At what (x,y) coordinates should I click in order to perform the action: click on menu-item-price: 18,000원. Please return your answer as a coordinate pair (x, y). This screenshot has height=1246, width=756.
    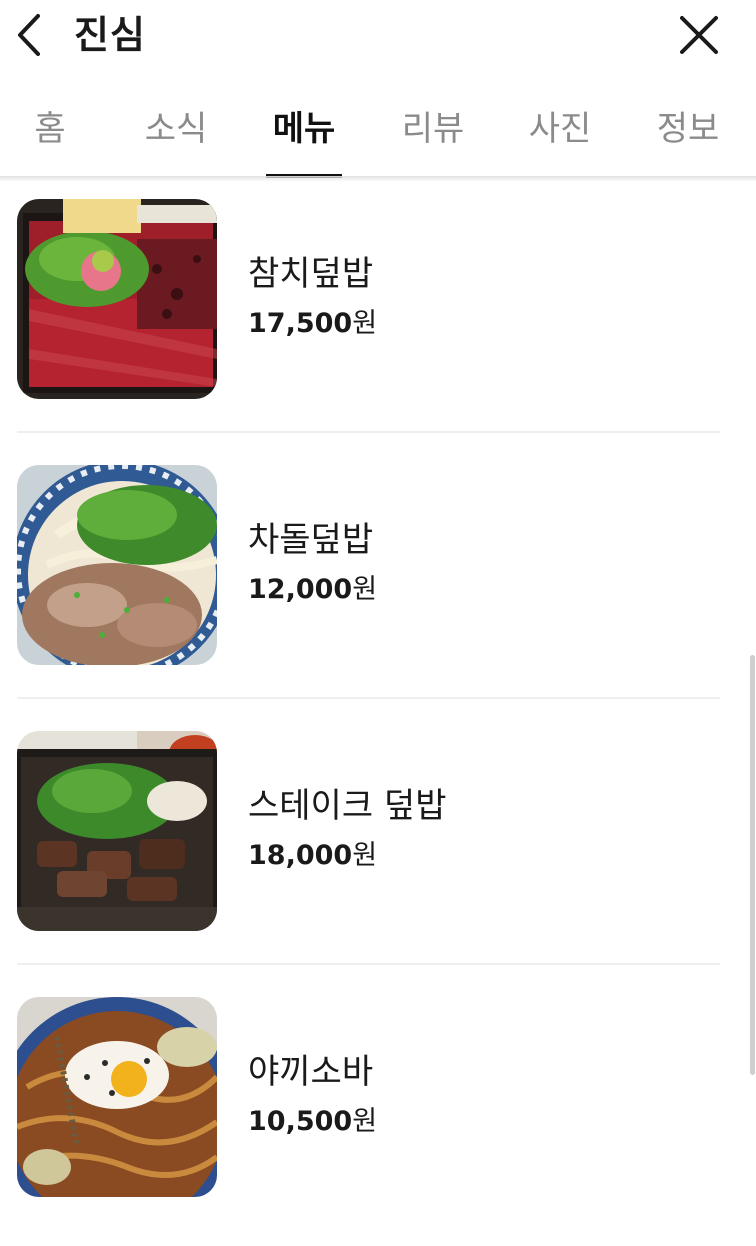
    Looking at the image, I should click on (312, 856).